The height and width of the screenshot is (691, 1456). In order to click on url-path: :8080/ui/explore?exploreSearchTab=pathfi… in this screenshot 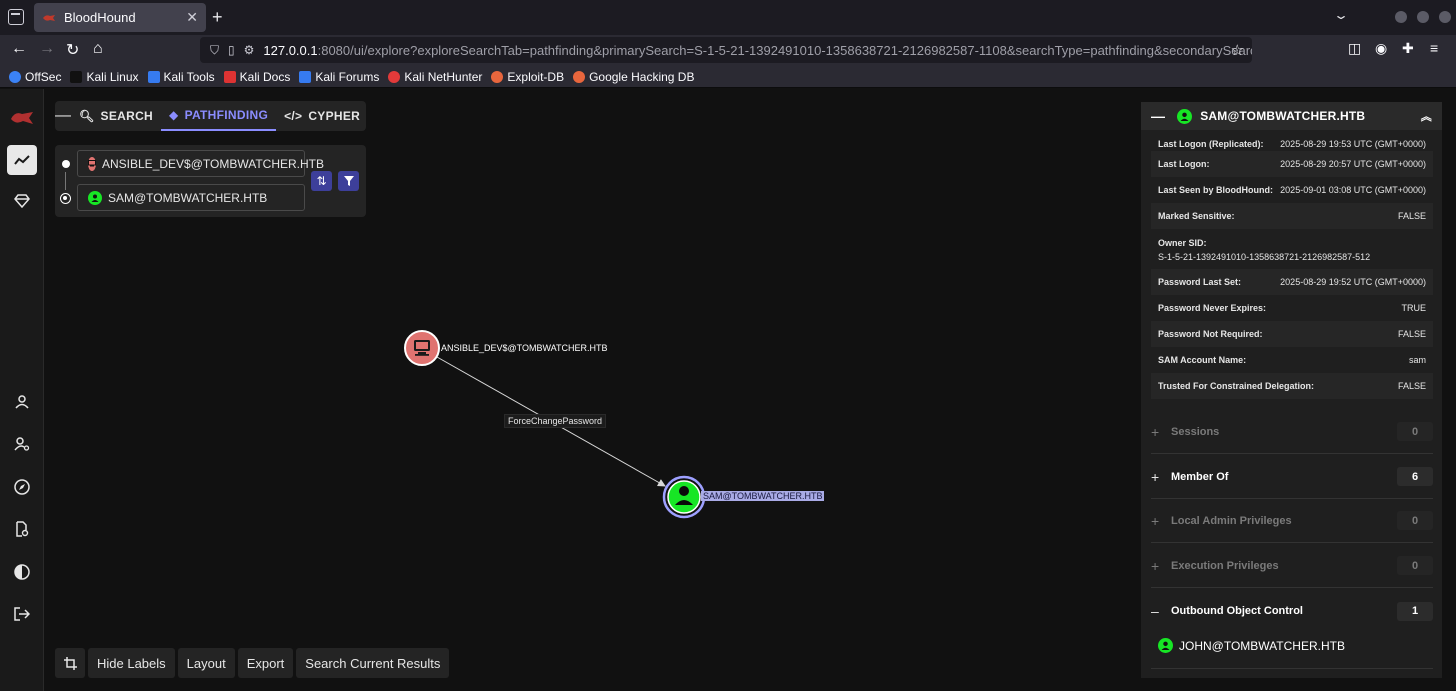, I will do `click(784, 50)`.